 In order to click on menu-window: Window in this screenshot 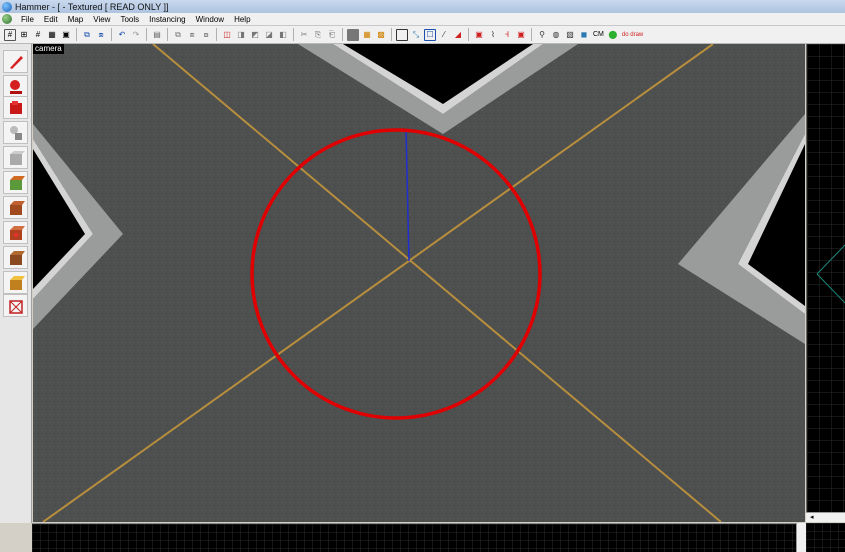, I will do `click(210, 19)`.